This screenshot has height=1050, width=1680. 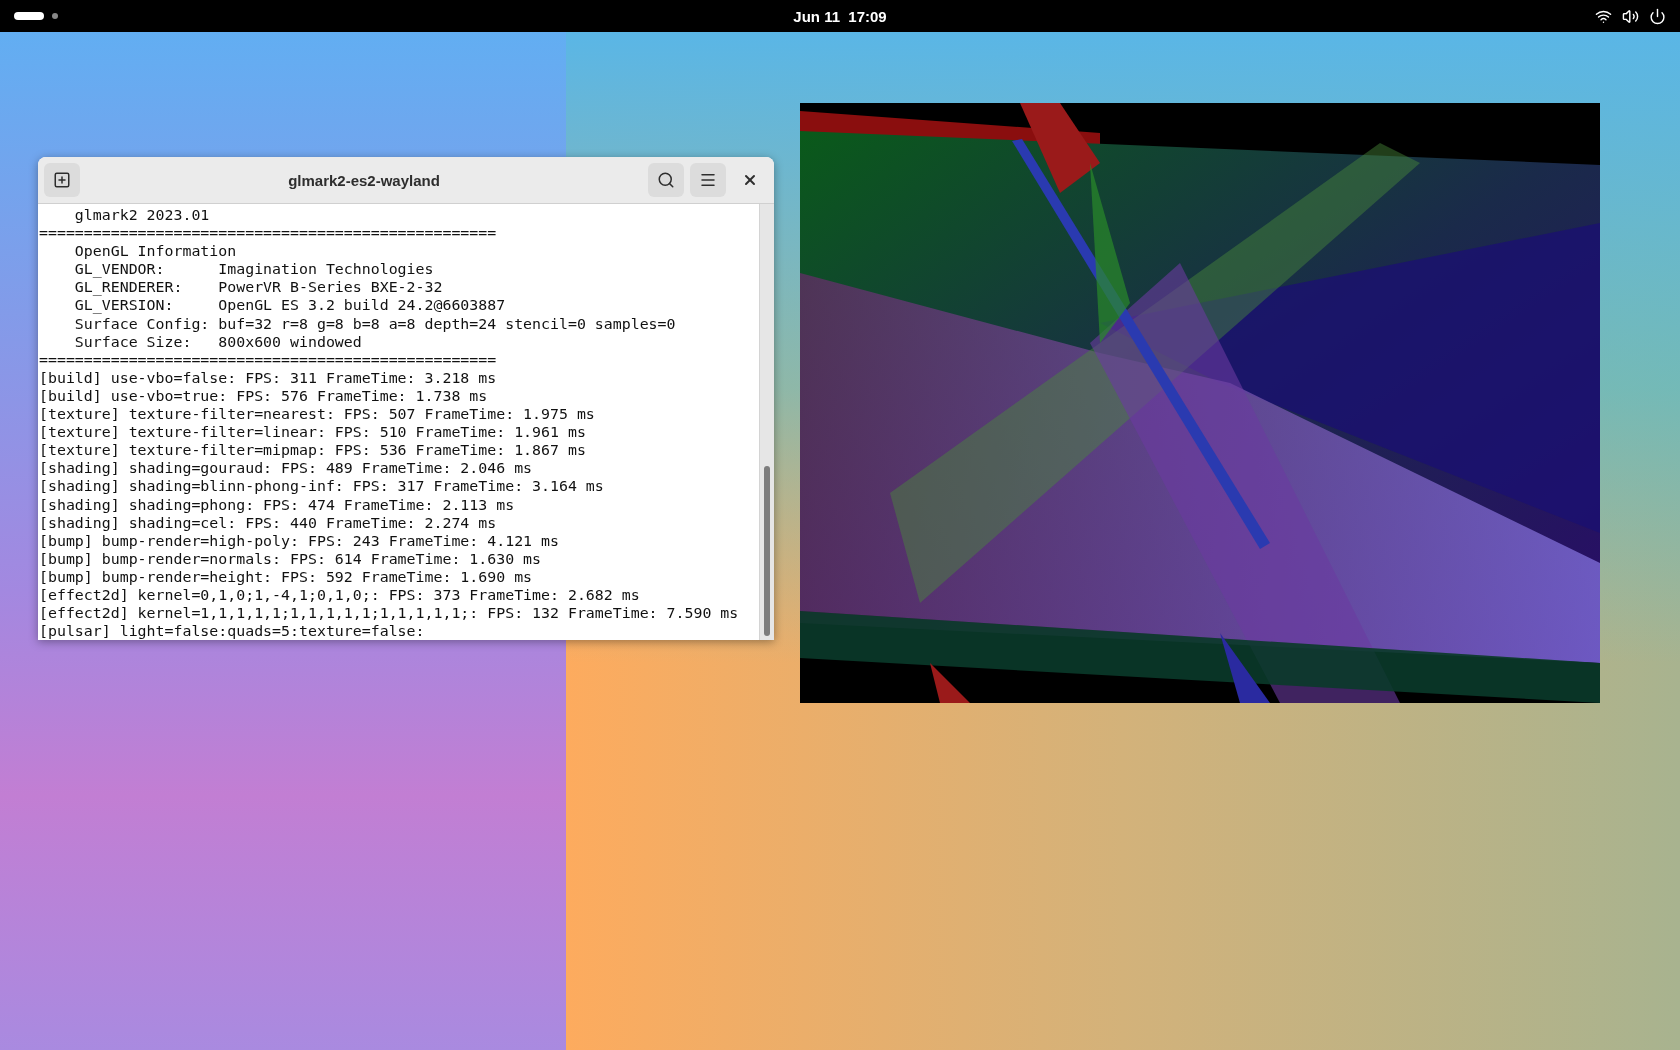 What do you see at coordinates (218, 341) in the screenshot?
I see `terminal-line: Surface Size: 800x600 windowed` at bounding box center [218, 341].